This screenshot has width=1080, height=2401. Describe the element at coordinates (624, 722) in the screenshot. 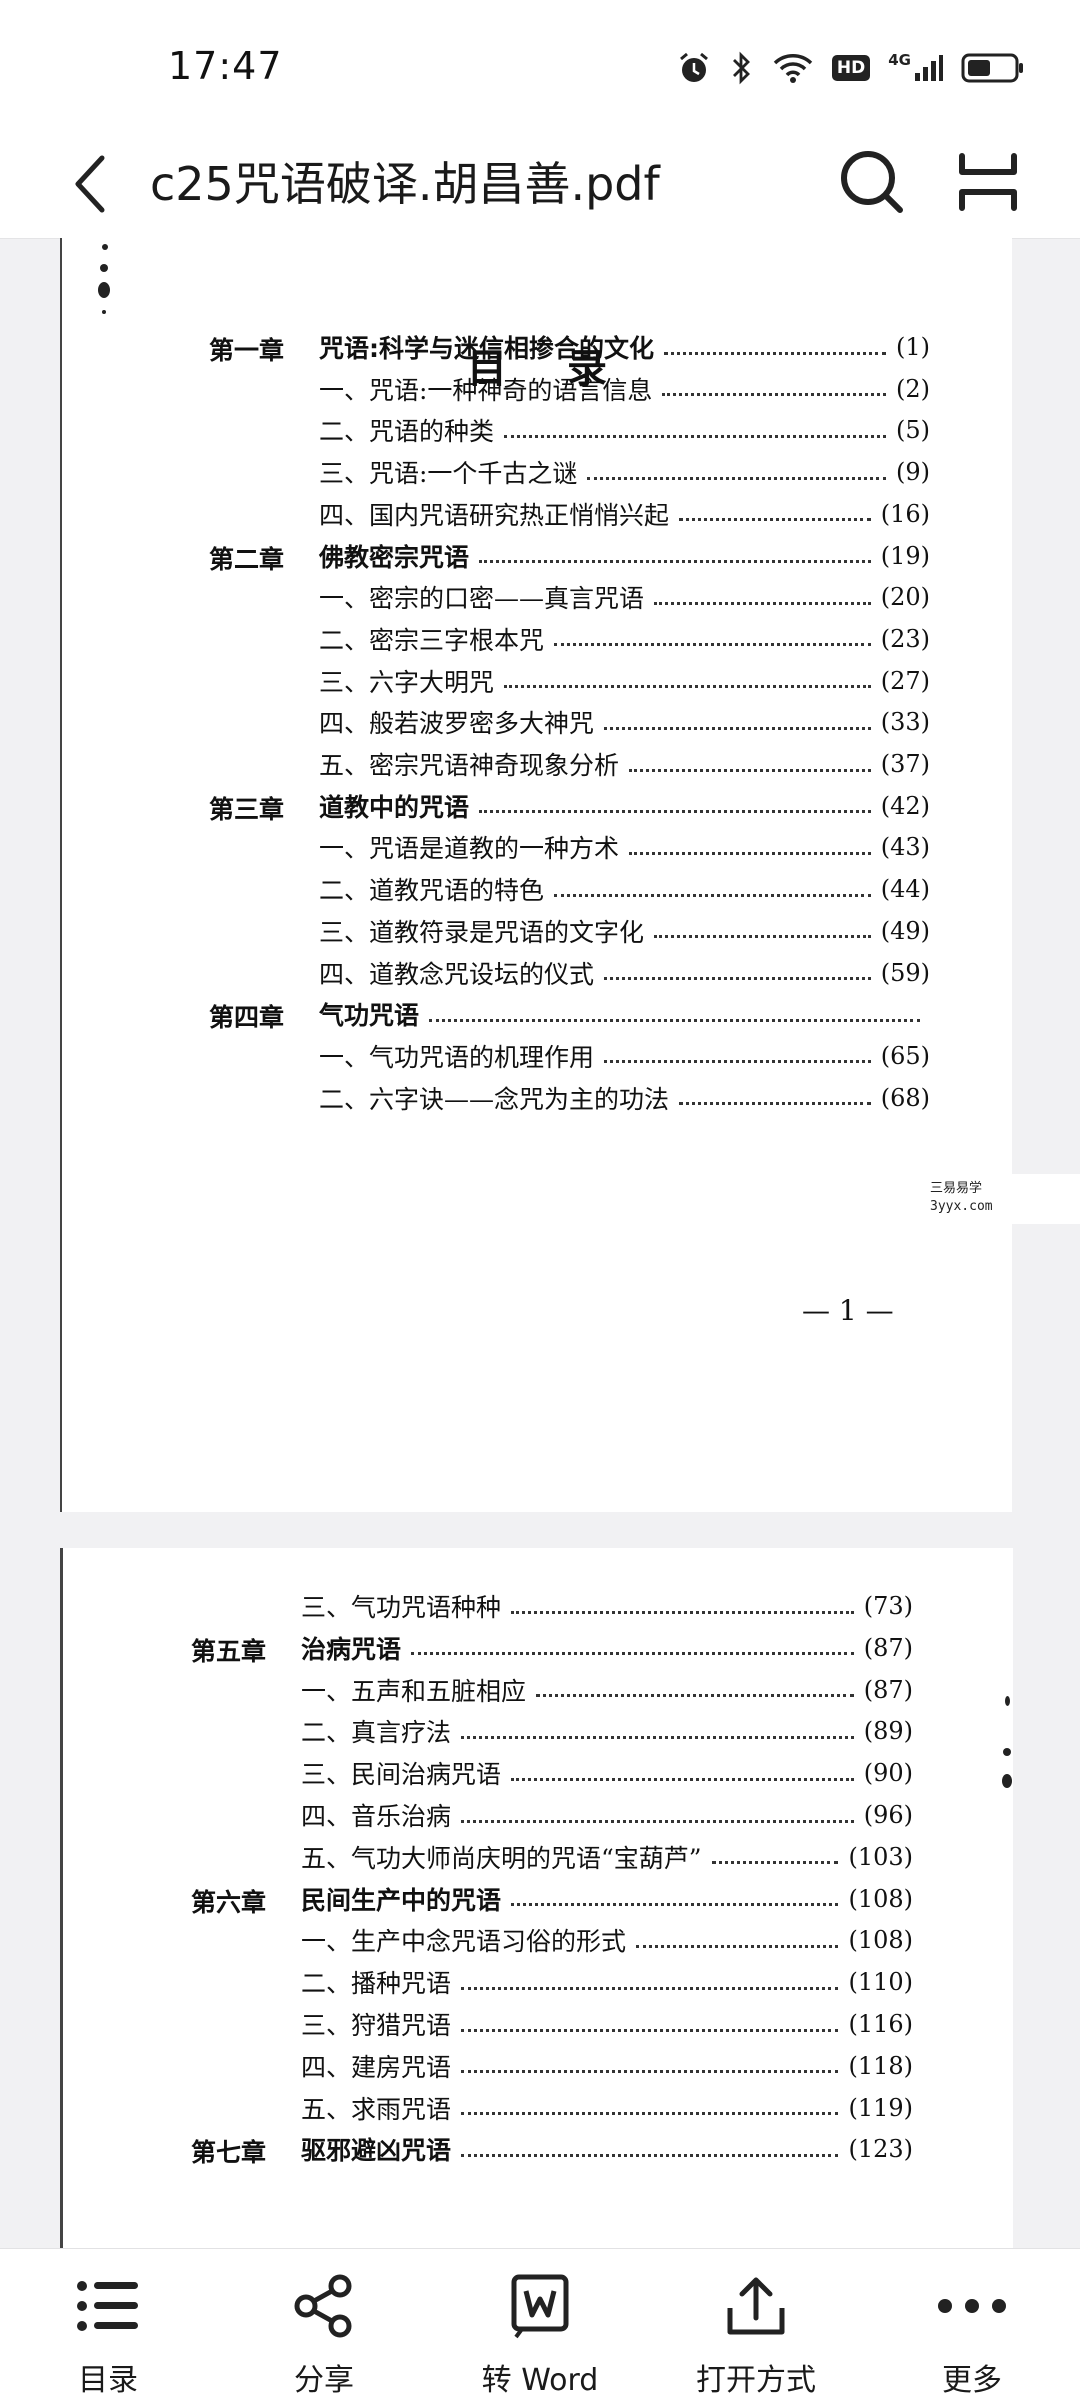

I see `toc-entry: 四、般若波罗密多大神咒 (33)` at that location.